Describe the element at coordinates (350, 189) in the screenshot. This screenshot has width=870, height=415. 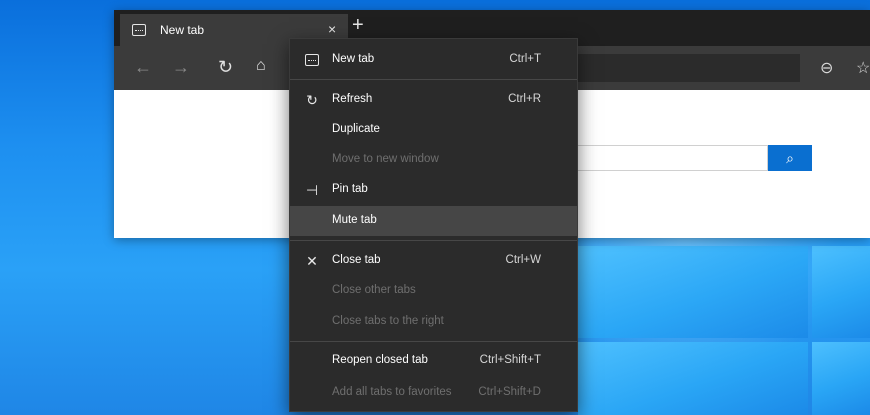
I see `menu-item-label: Pin tab` at that location.